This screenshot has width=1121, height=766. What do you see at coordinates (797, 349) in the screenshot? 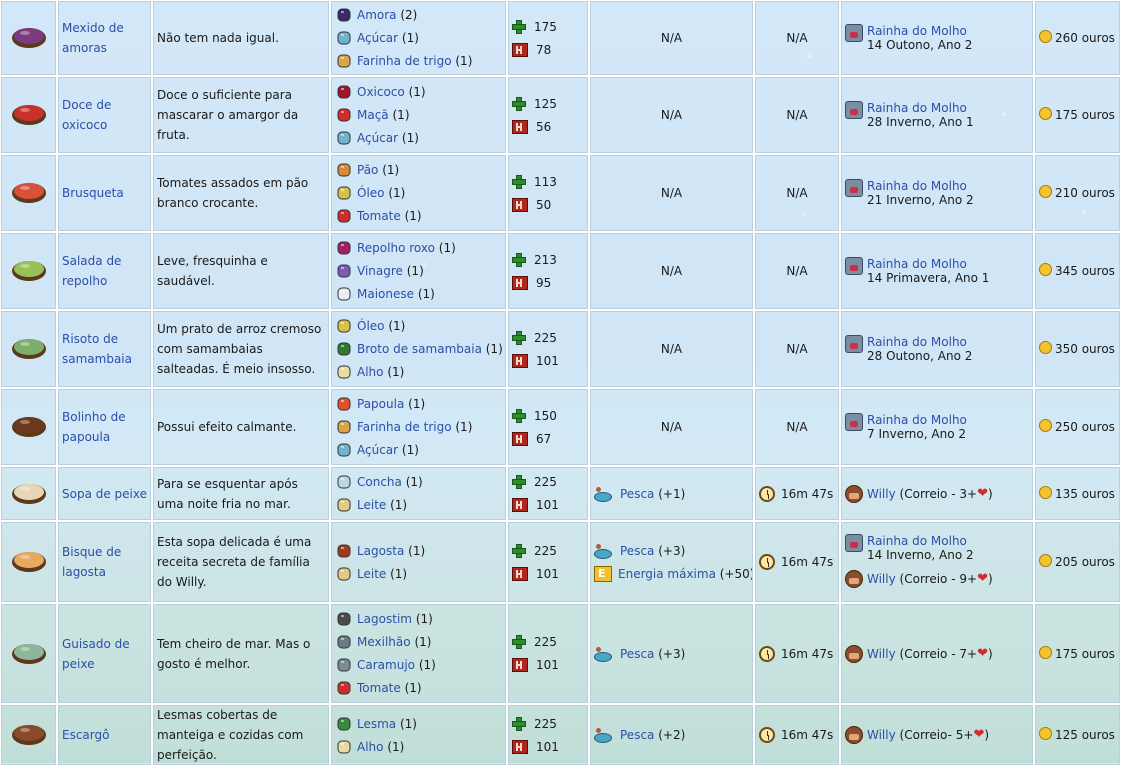
I see `duration-na: N/A` at bounding box center [797, 349].